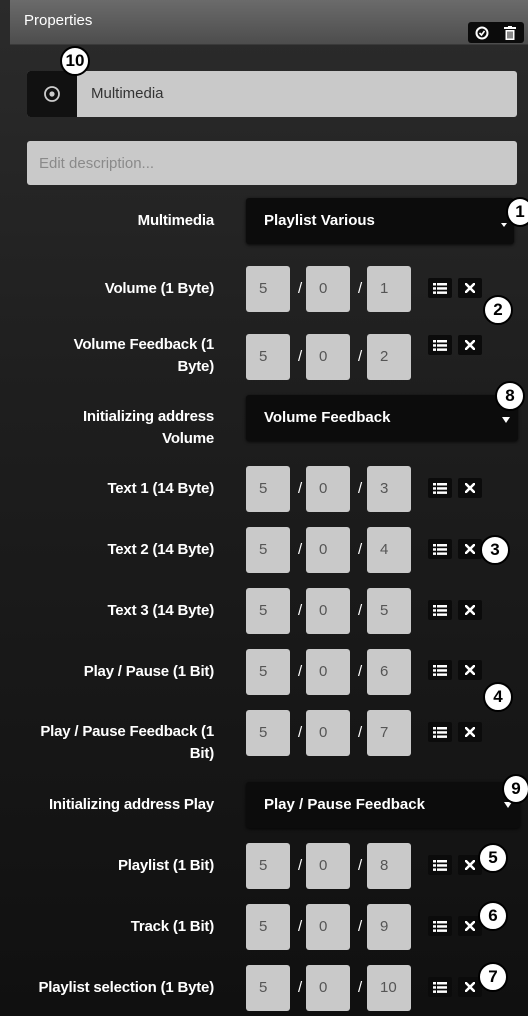 This screenshot has width=528, height=1016. I want to click on volume-feedback-label: Volume Feedback (1 Byte), so click(144, 355).